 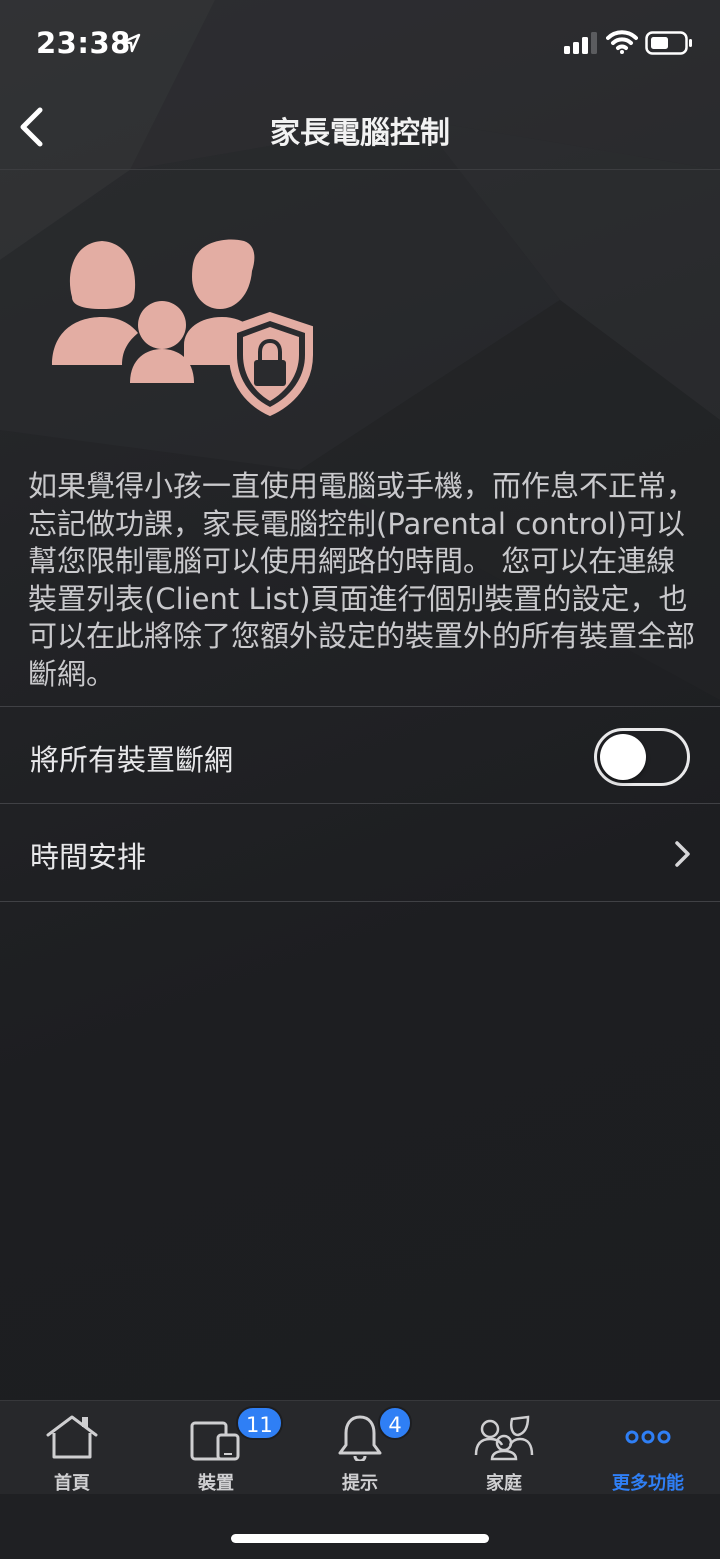 What do you see at coordinates (360, 1483) in the screenshot?
I see `tab-label: 提示` at bounding box center [360, 1483].